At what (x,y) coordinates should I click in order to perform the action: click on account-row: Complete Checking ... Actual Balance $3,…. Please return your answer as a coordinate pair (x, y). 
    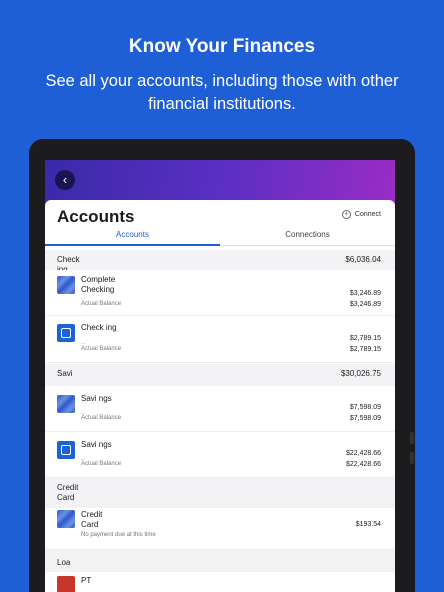
    Looking at the image, I should click on (220, 293).